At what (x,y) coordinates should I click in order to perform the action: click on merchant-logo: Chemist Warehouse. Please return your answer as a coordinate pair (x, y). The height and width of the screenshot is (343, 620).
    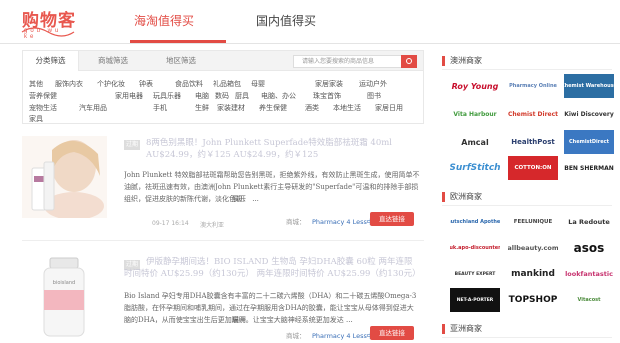
    Looking at the image, I should click on (589, 86).